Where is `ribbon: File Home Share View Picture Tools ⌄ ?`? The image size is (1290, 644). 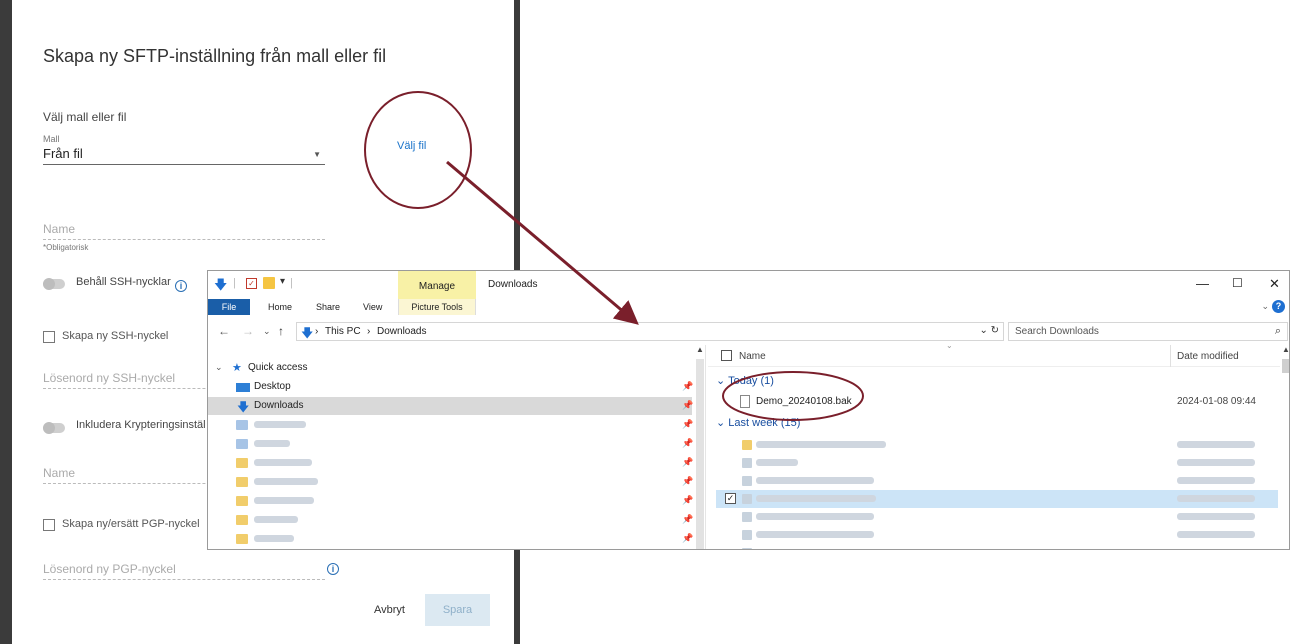
ribbon: File Home Share View Picture Tools ⌄ ? is located at coordinates (748, 307).